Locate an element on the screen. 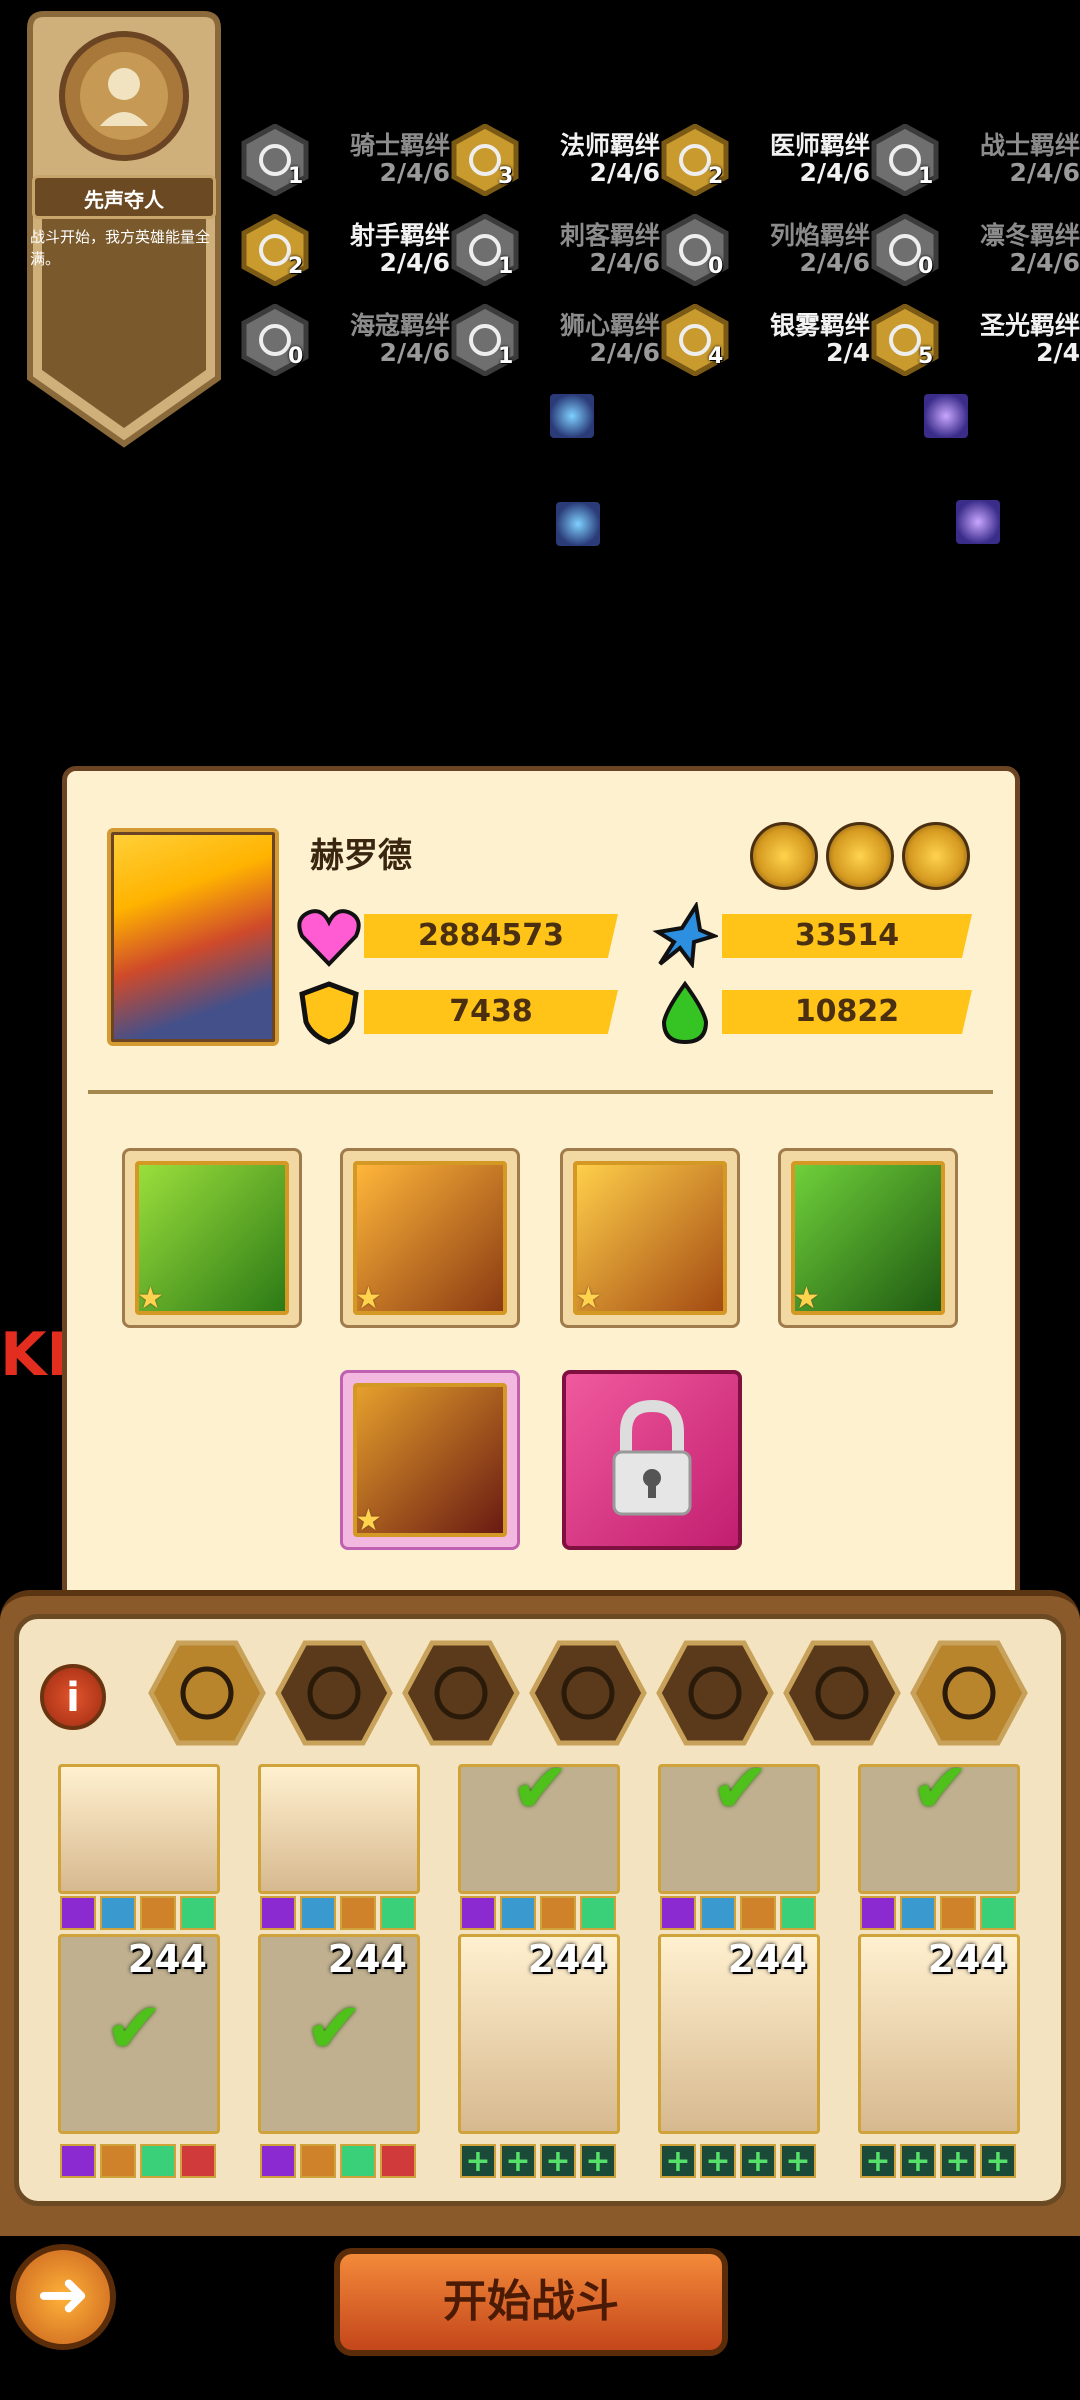  bond-3: 1 战士羁绊 2/4/6 is located at coordinates (975, 158).